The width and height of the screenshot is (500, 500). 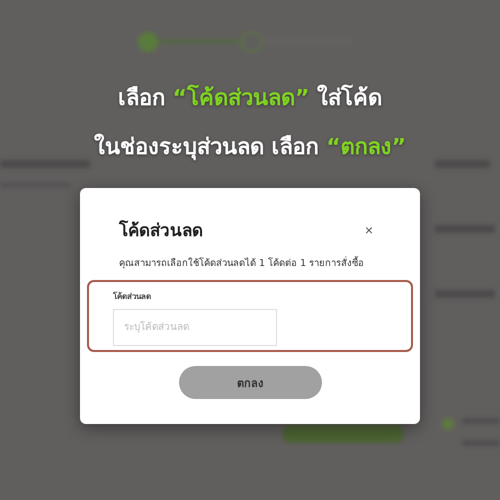 What do you see at coordinates (250, 382) in the screenshot?
I see `ok-button: ตกลง` at bounding box center [250, 382].